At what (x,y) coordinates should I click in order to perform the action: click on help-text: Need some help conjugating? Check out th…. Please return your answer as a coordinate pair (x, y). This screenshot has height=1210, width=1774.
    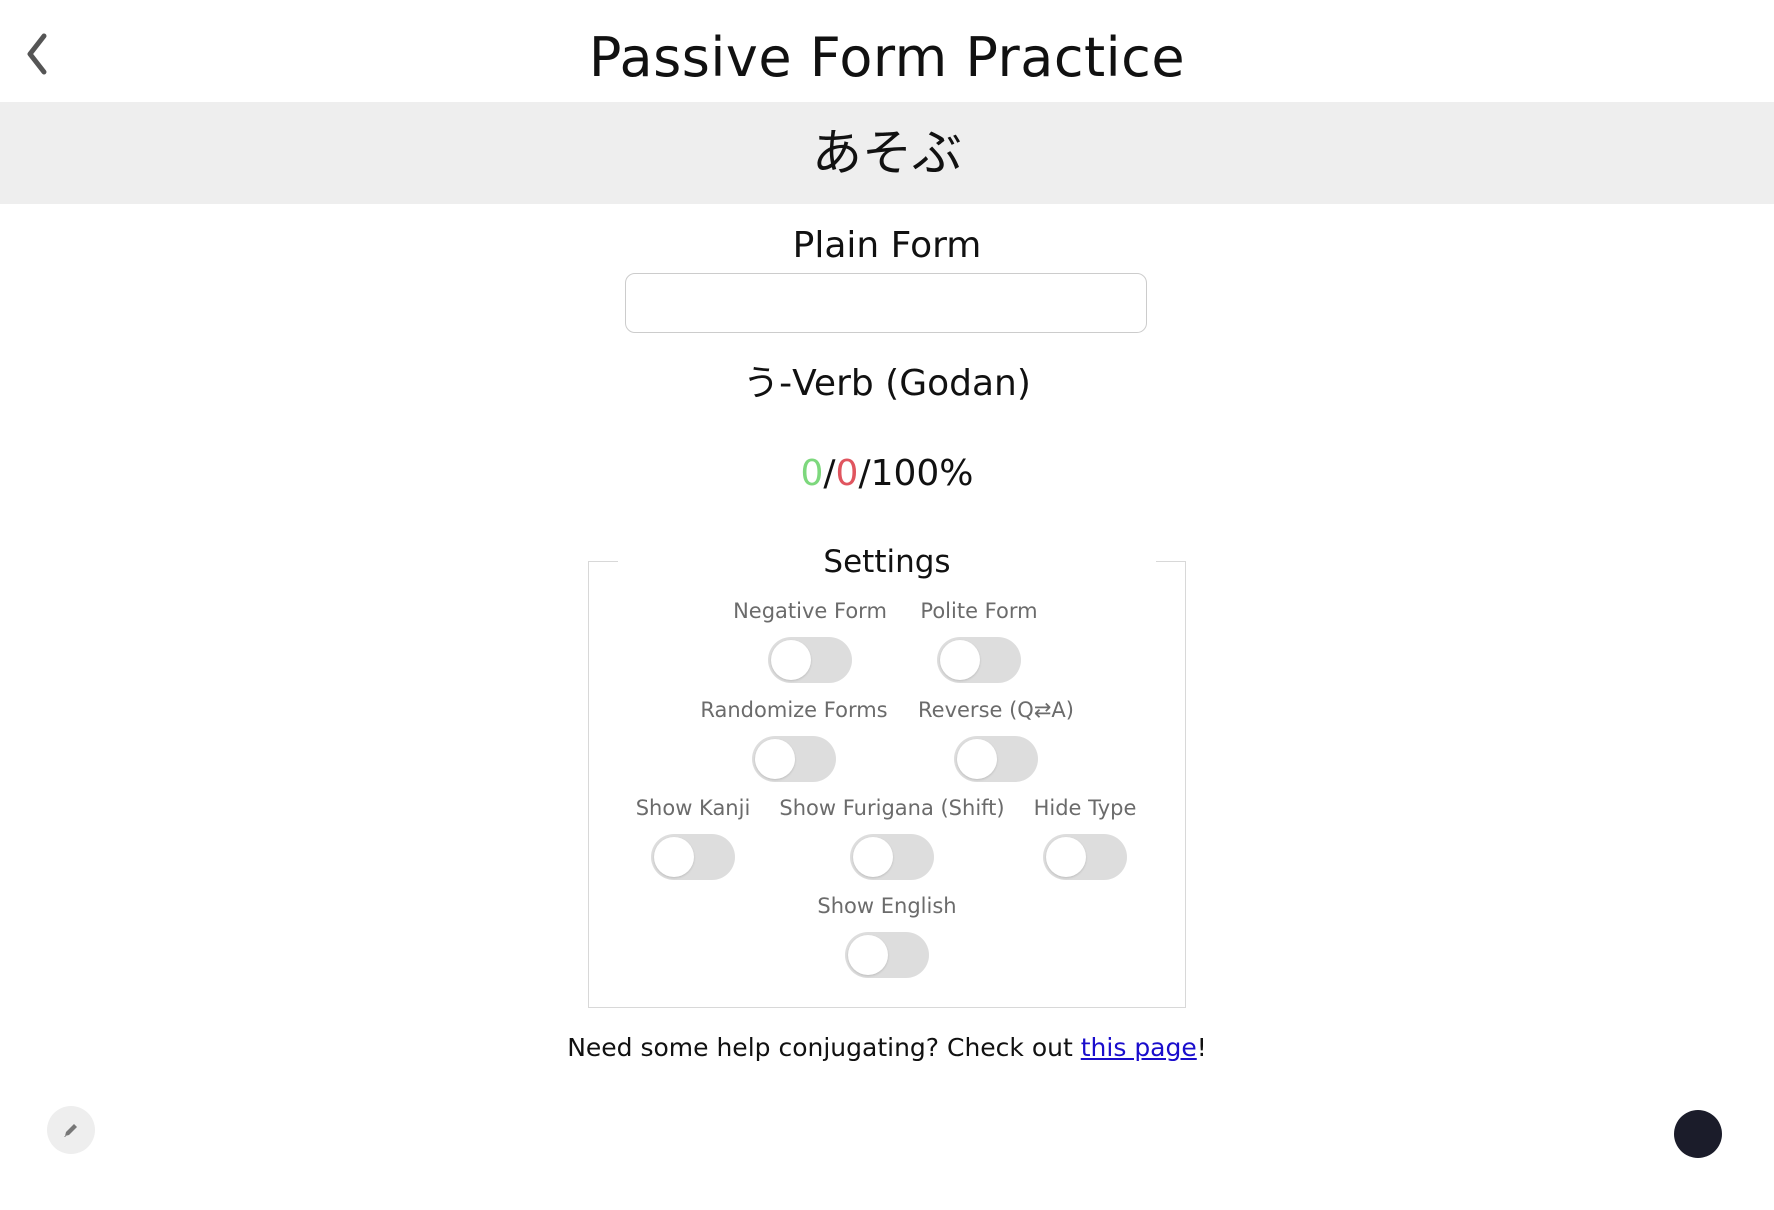
    Looking at the image, I should click on (887, 1048).